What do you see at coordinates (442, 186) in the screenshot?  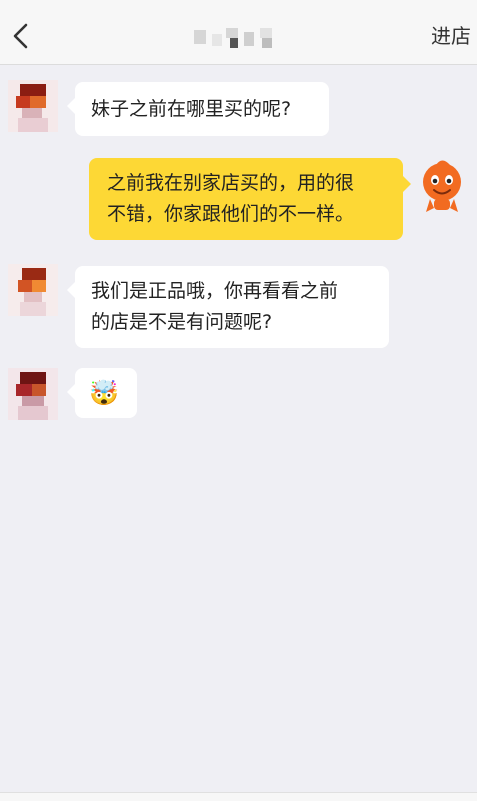 I see `user-mascot-avatar` at bounding box center [442, 186].